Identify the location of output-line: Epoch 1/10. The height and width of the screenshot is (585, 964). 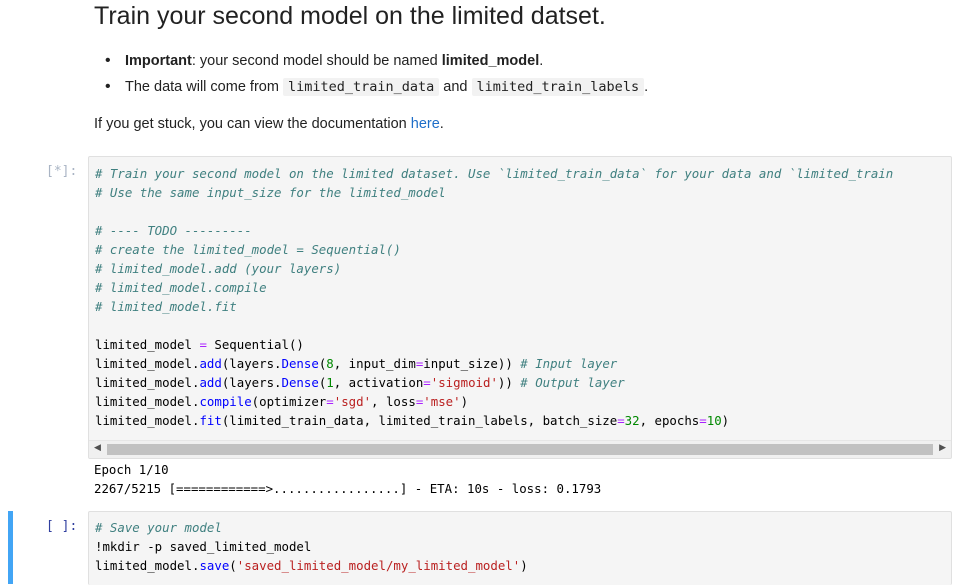
(131, 469).